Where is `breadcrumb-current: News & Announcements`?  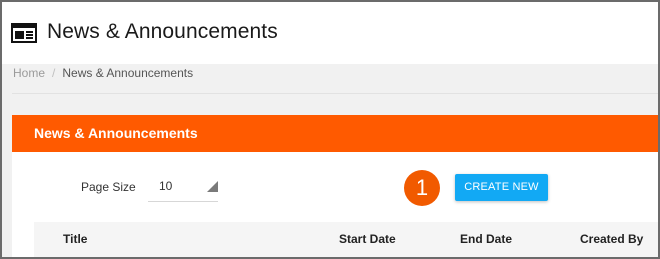 breadcrumb-current: News & Announcements is located at coordinates (128, 73).